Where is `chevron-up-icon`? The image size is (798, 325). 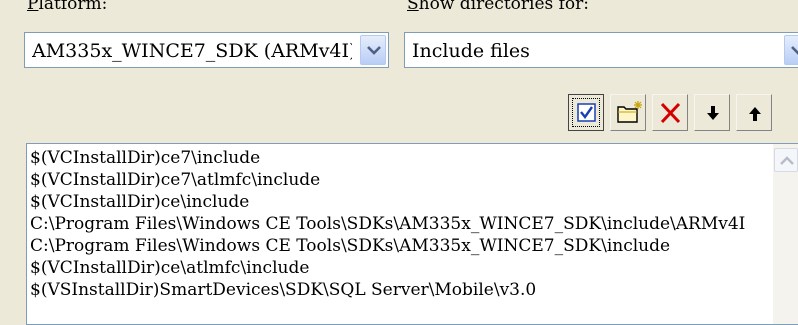
chevron-up-icon is located at coordinates (787, 160).